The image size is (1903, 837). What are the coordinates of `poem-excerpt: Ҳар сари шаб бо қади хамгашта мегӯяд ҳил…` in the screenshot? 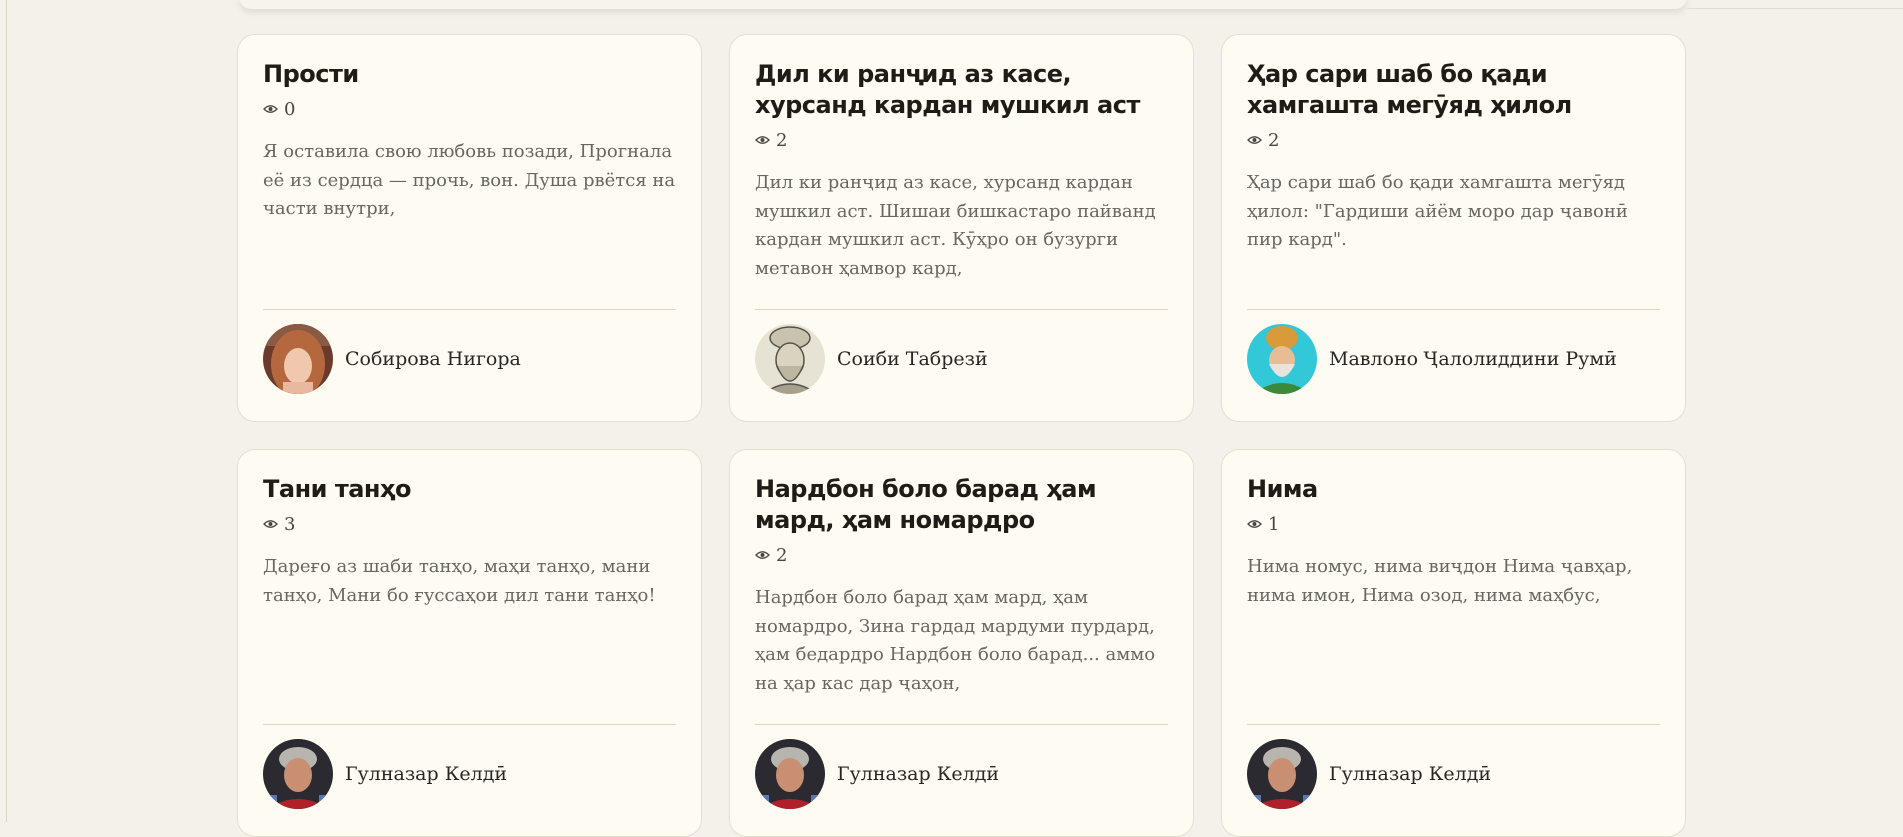 It's located at (1437, 211).